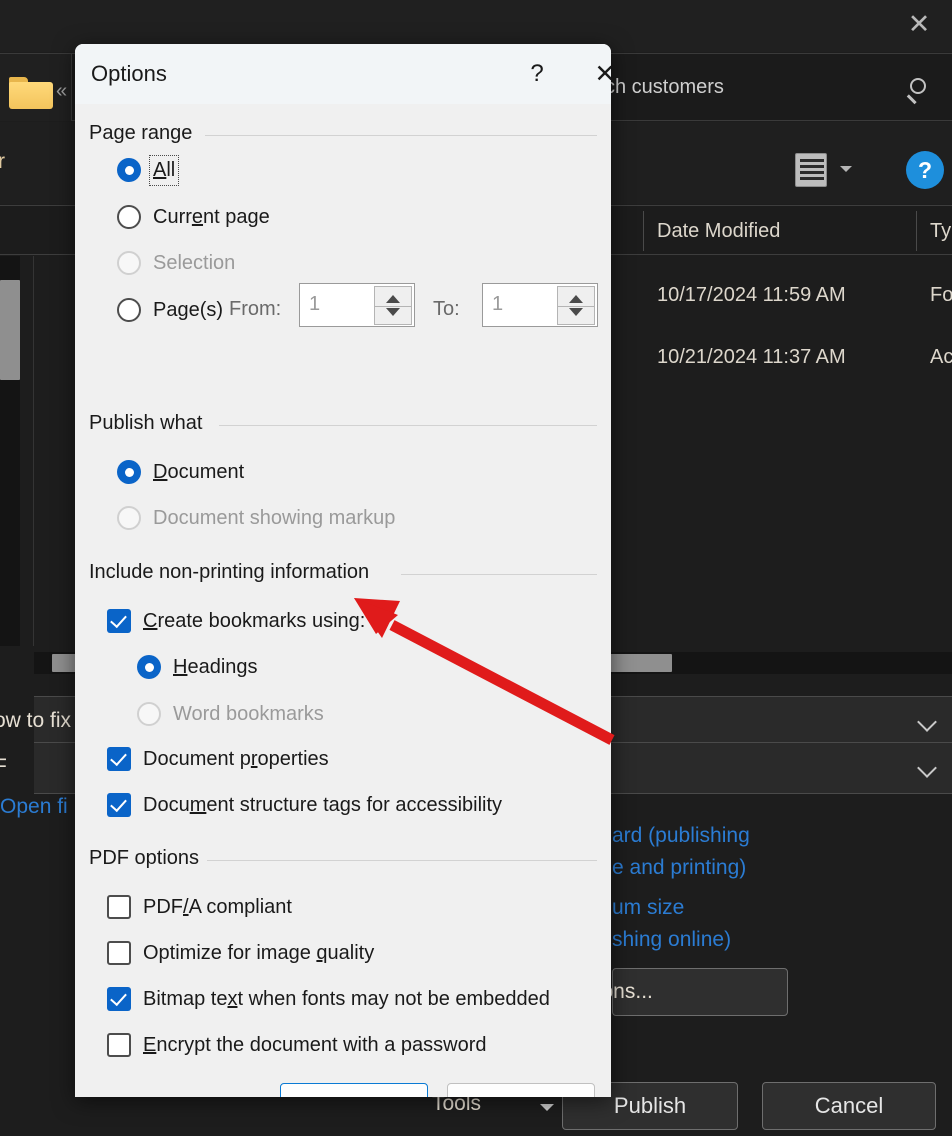  What do you see at coordinates (393, 305) in the screenshot?
I see `from-page-spin-buttons` at bounding box center [393, 305].